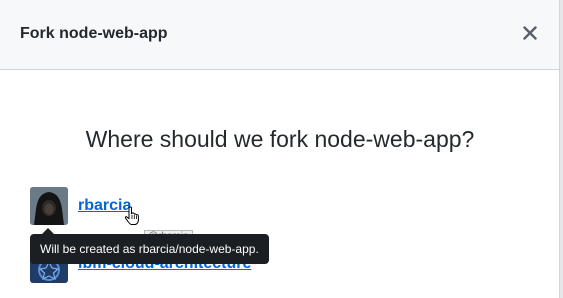 The image size is (563, 298). I want to click on account-row-user: rbarcia, so click(80, 206).